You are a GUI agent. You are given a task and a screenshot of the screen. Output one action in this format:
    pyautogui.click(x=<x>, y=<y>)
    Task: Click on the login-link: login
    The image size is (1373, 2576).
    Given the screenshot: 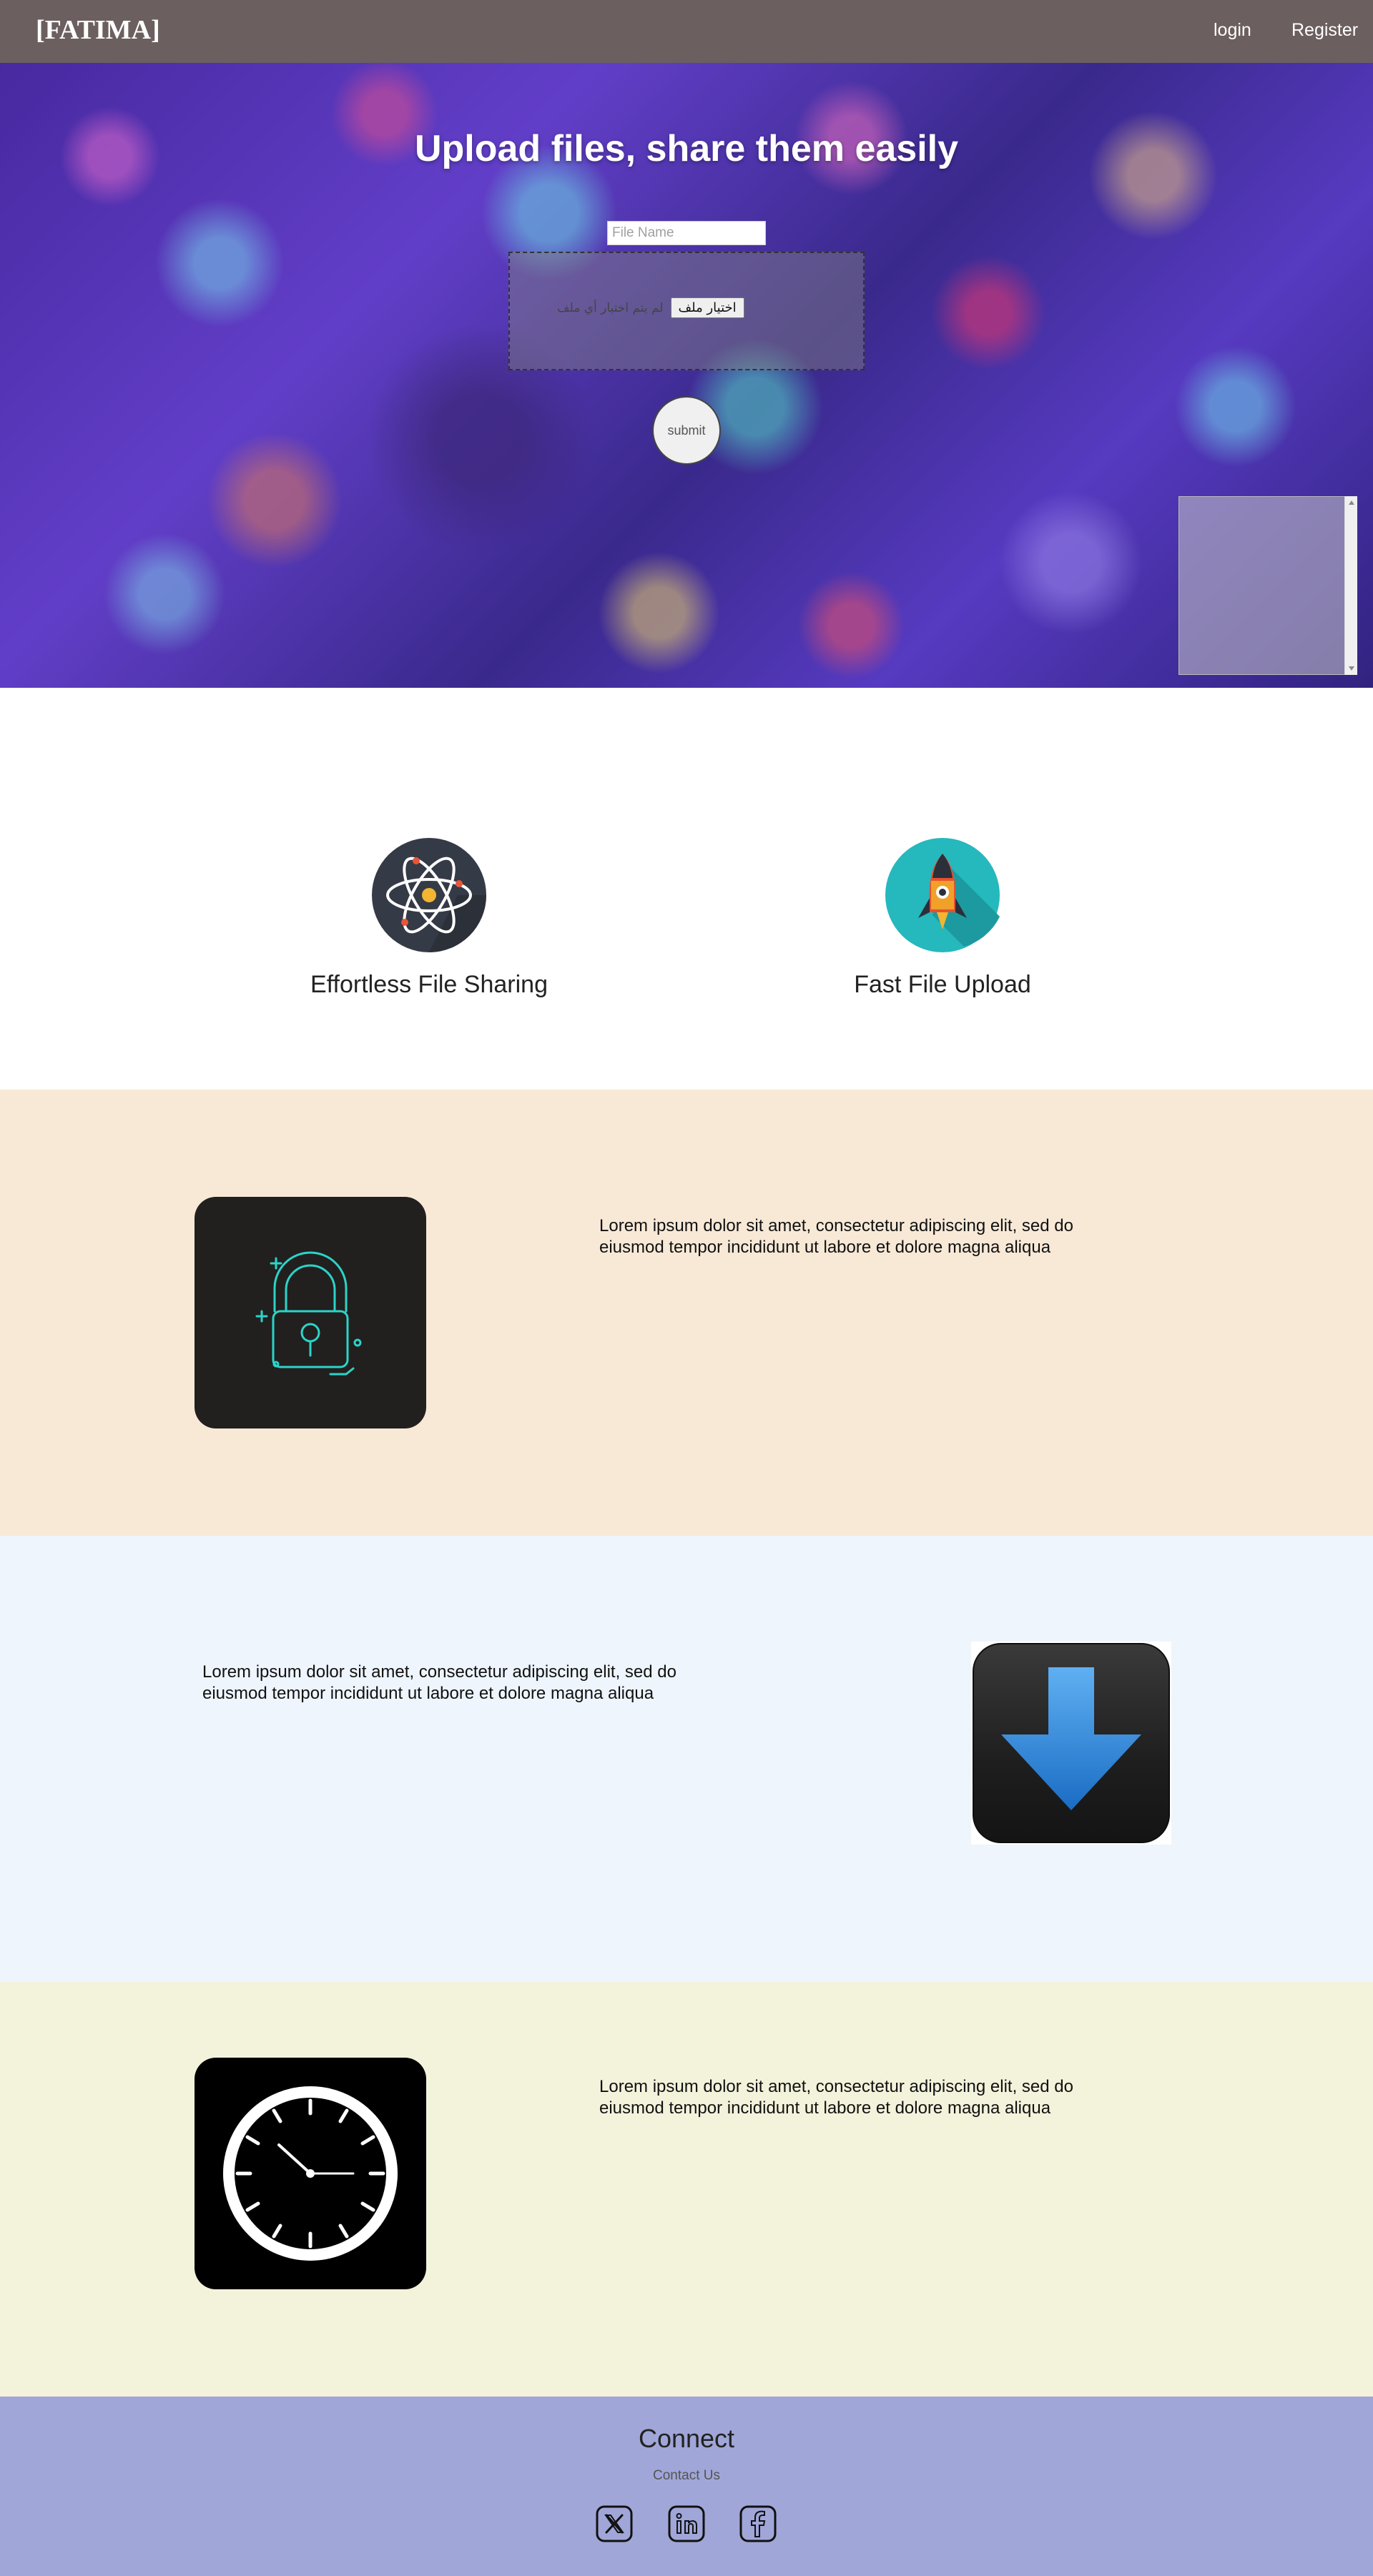 What is the action you would take?
    pyautogui.click(x=1232, y=30)
    